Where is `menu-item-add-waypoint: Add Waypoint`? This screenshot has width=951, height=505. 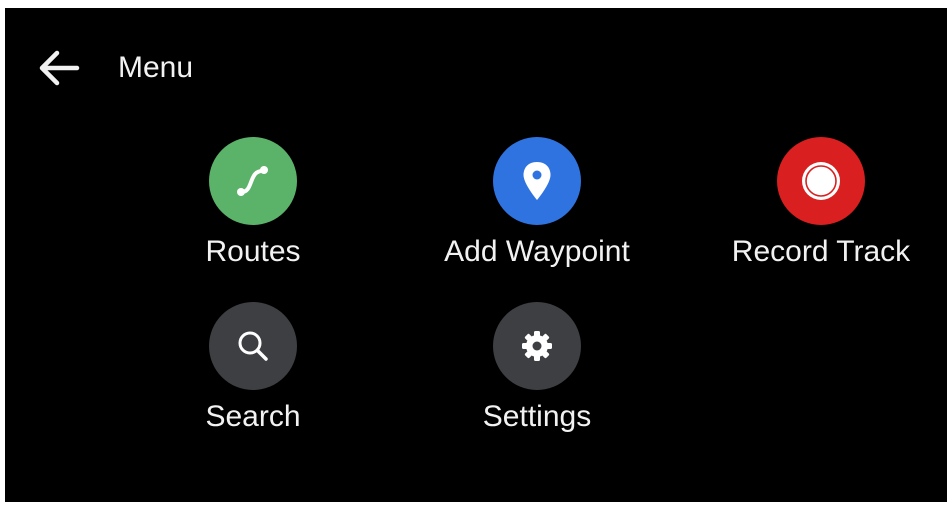
menu-item-add-waypoint: Add Waypoint is located at coordinates (537, 212).